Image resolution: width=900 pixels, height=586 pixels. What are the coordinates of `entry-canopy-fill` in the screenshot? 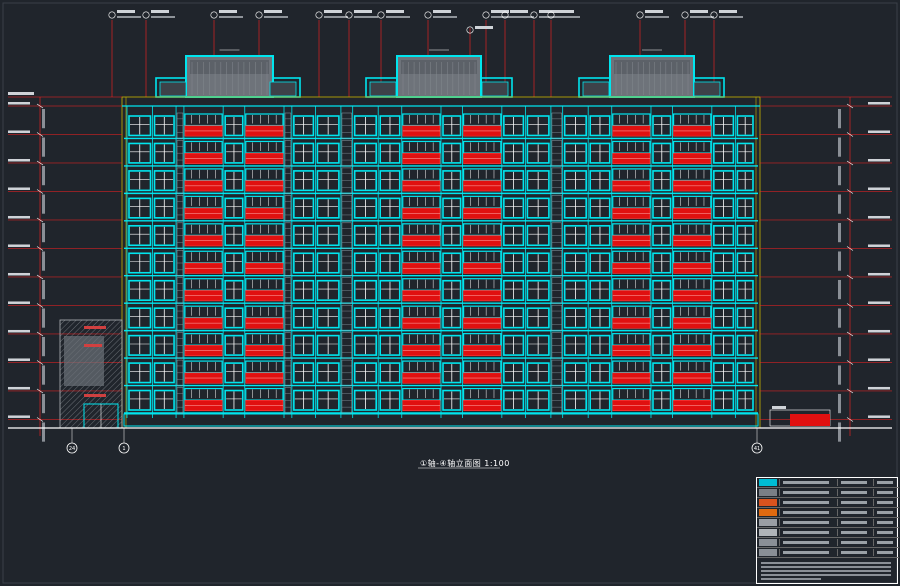 It's located at (810, 420).